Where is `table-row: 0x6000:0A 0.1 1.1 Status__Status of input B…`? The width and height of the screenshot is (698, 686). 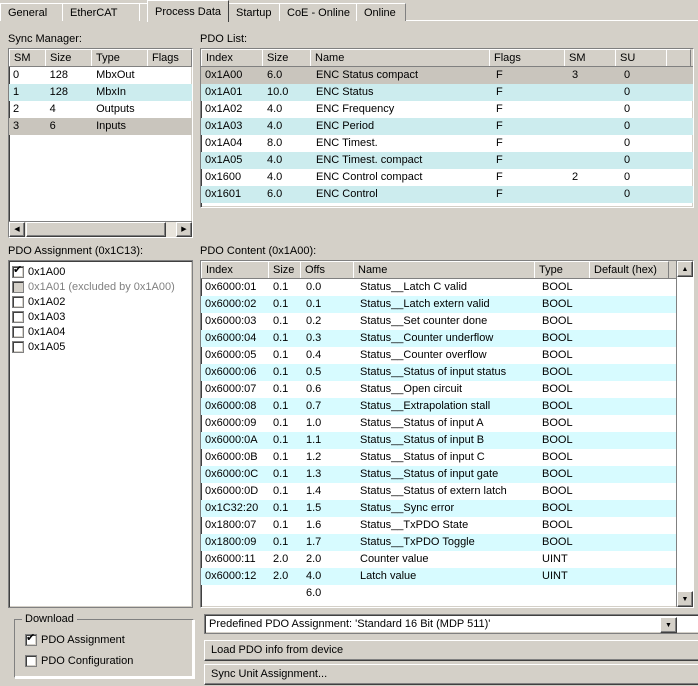 table-row: 0x6000:0A 0.1 1.1 Status__Status of input B… is located at coordinates (447, 440).